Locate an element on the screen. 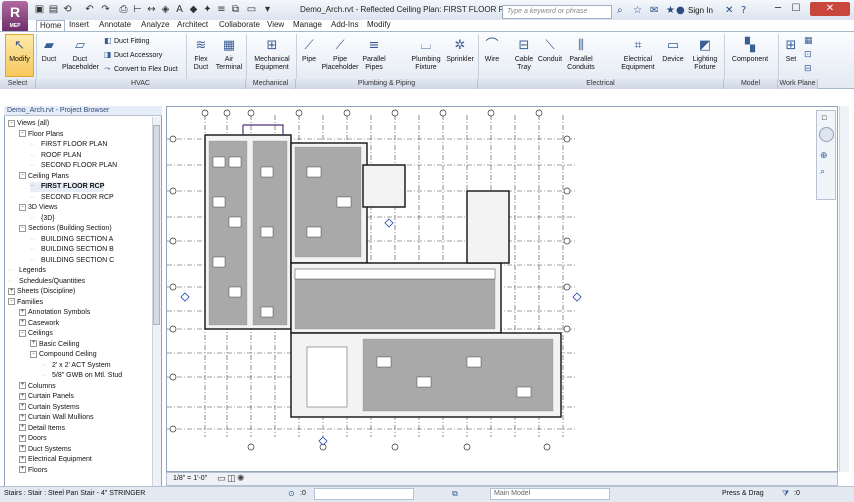  browser-item: + Detail Items is located at coordinates (42, 429).